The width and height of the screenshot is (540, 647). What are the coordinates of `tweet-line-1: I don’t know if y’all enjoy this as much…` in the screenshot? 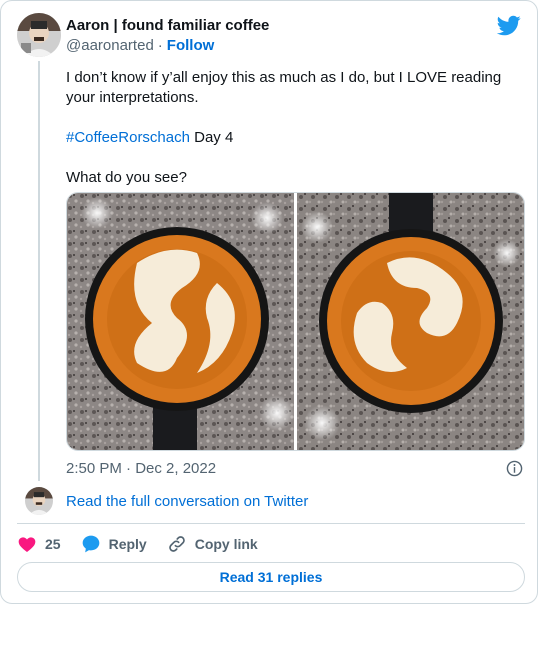 It's located at (284, 87).